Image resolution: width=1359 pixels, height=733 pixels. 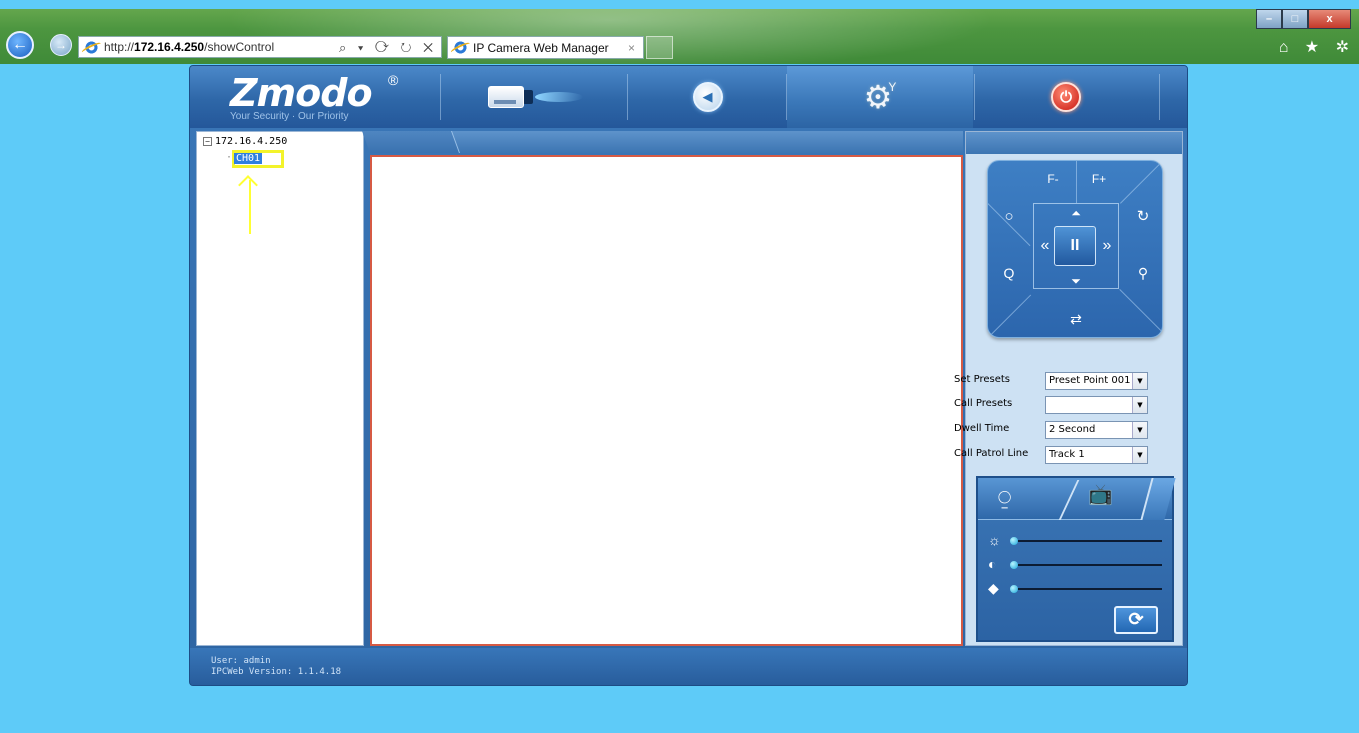 What do you see at coordinates (1009, 273) in the screenshot?
I see `zoom-out-button: Q` at bounding box center [1009, 273].